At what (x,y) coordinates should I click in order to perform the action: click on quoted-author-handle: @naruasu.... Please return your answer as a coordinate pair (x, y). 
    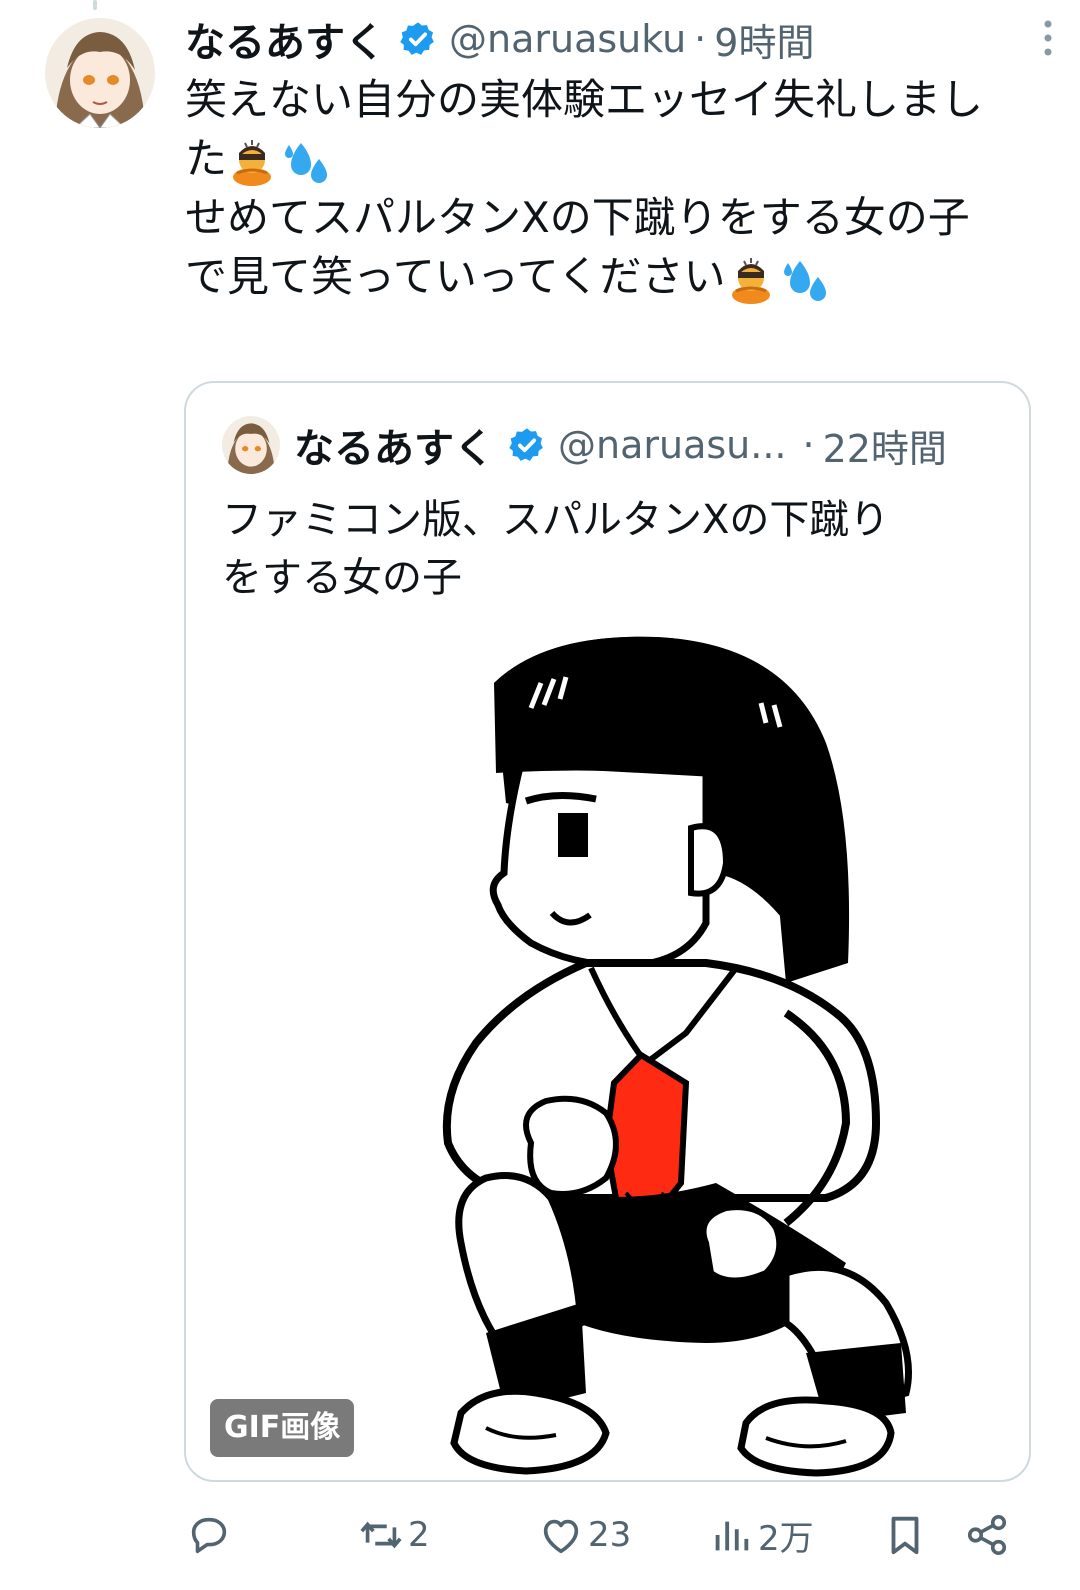
    Looking at the image, I should click on (672, 445).